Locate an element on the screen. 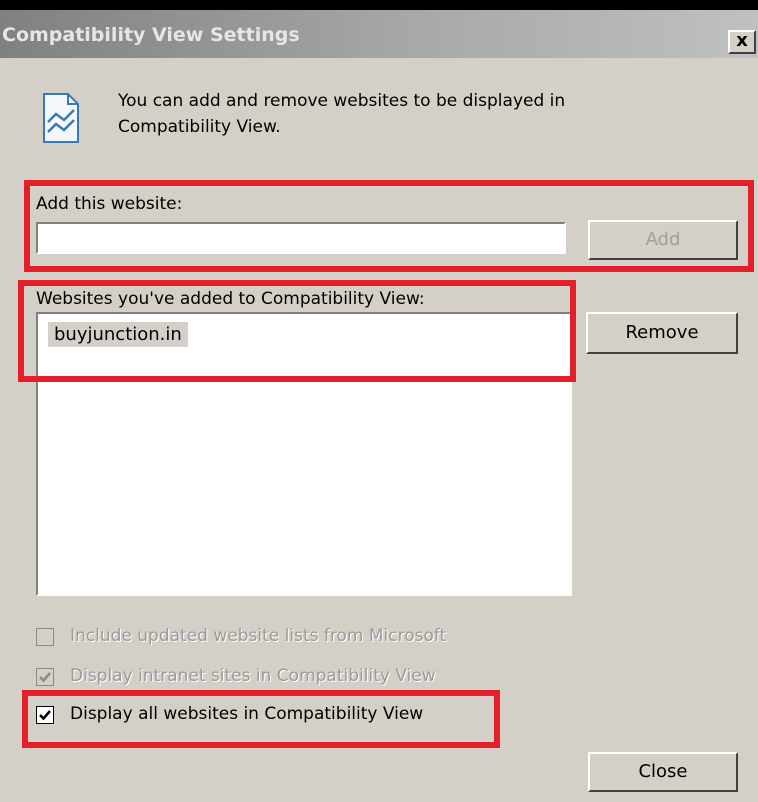 Image resolution: width=758 pixels, height=802 pixels. add-website-label: Add this website: is located at coordinates (109, 204).